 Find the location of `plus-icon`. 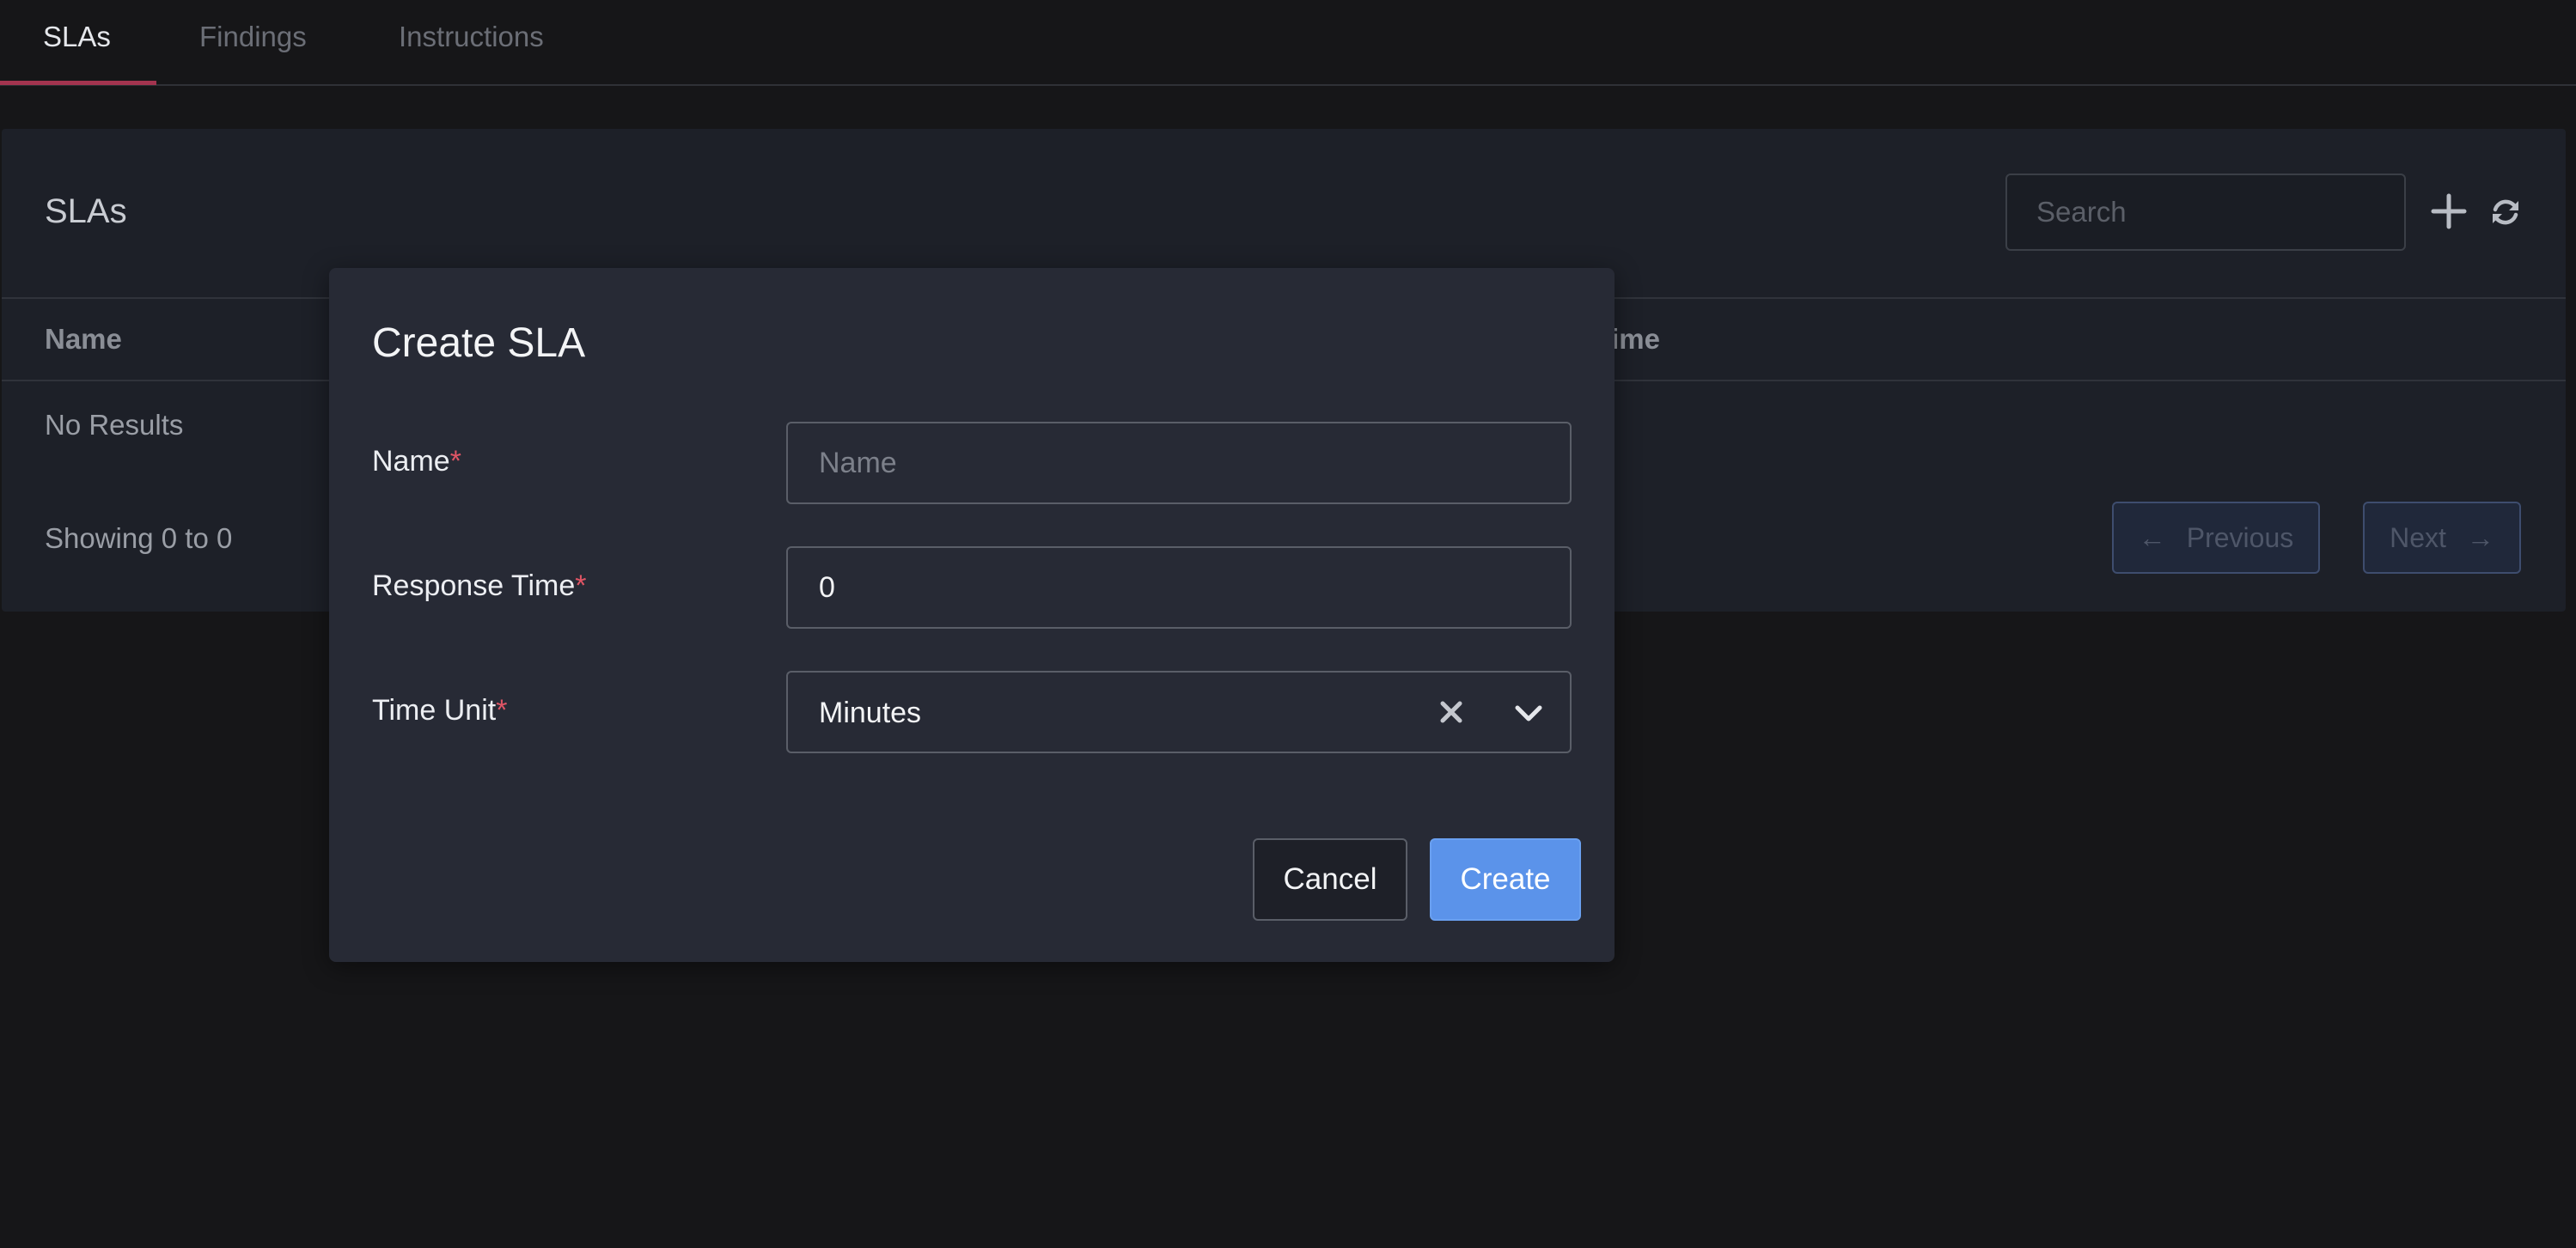

plus-icon is located at coordinates (2449, 211).